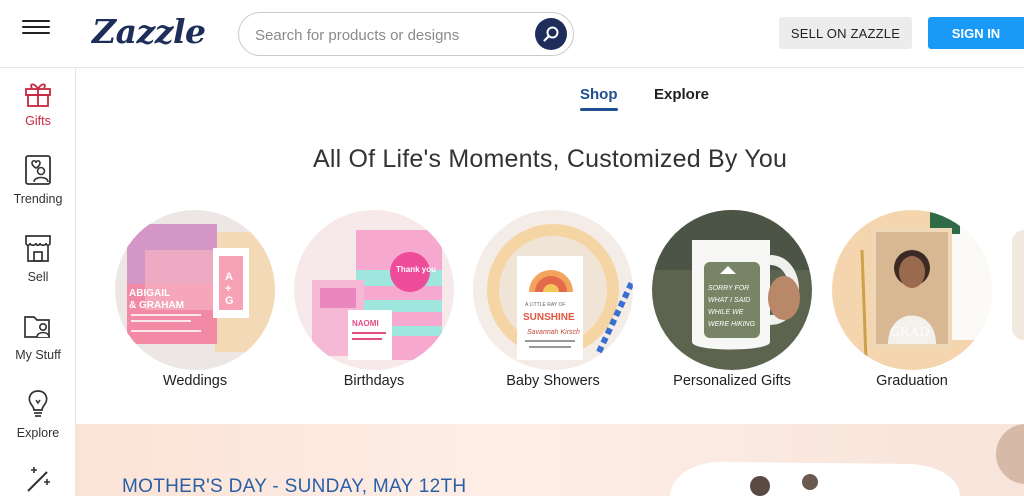 This screenshot has width=1024, height=496. I want to click on top-header: Zazzle SELL ON ZAZZLE SIGN IN, so click(512, 34).